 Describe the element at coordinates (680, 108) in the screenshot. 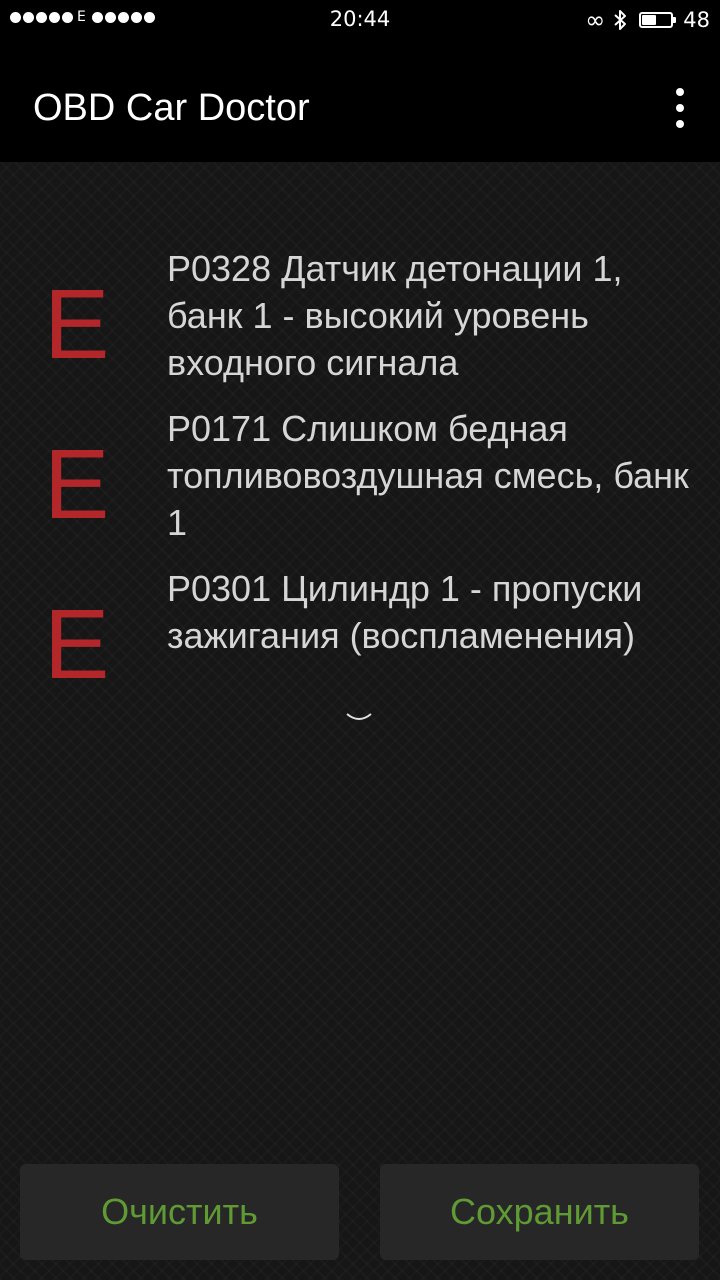

I see `overflow-menu-icon` at that location.